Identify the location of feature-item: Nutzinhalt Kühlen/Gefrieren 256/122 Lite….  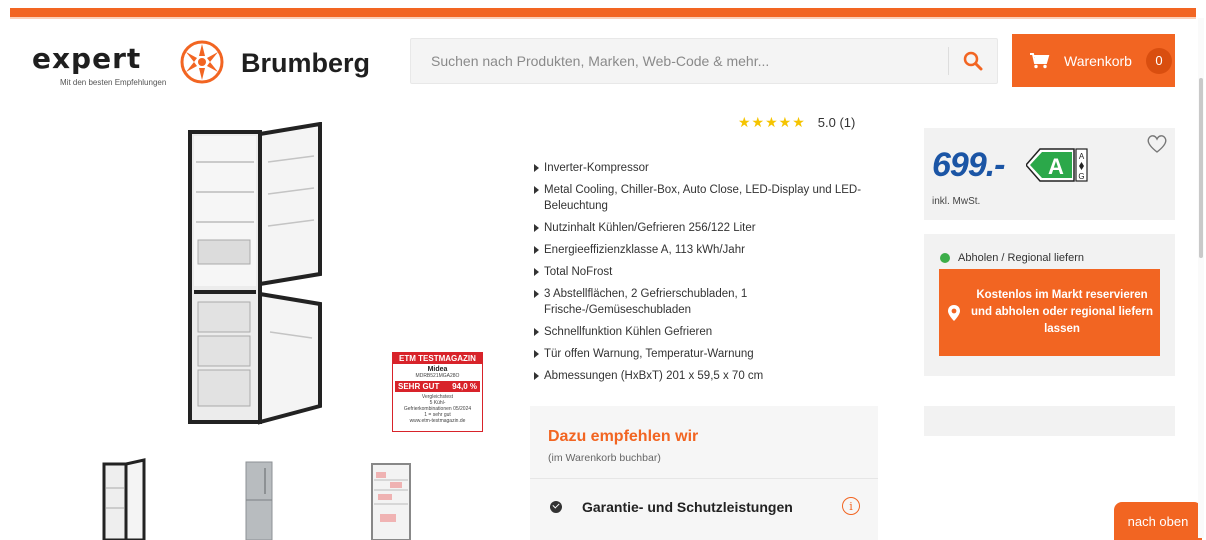
(704, 228).